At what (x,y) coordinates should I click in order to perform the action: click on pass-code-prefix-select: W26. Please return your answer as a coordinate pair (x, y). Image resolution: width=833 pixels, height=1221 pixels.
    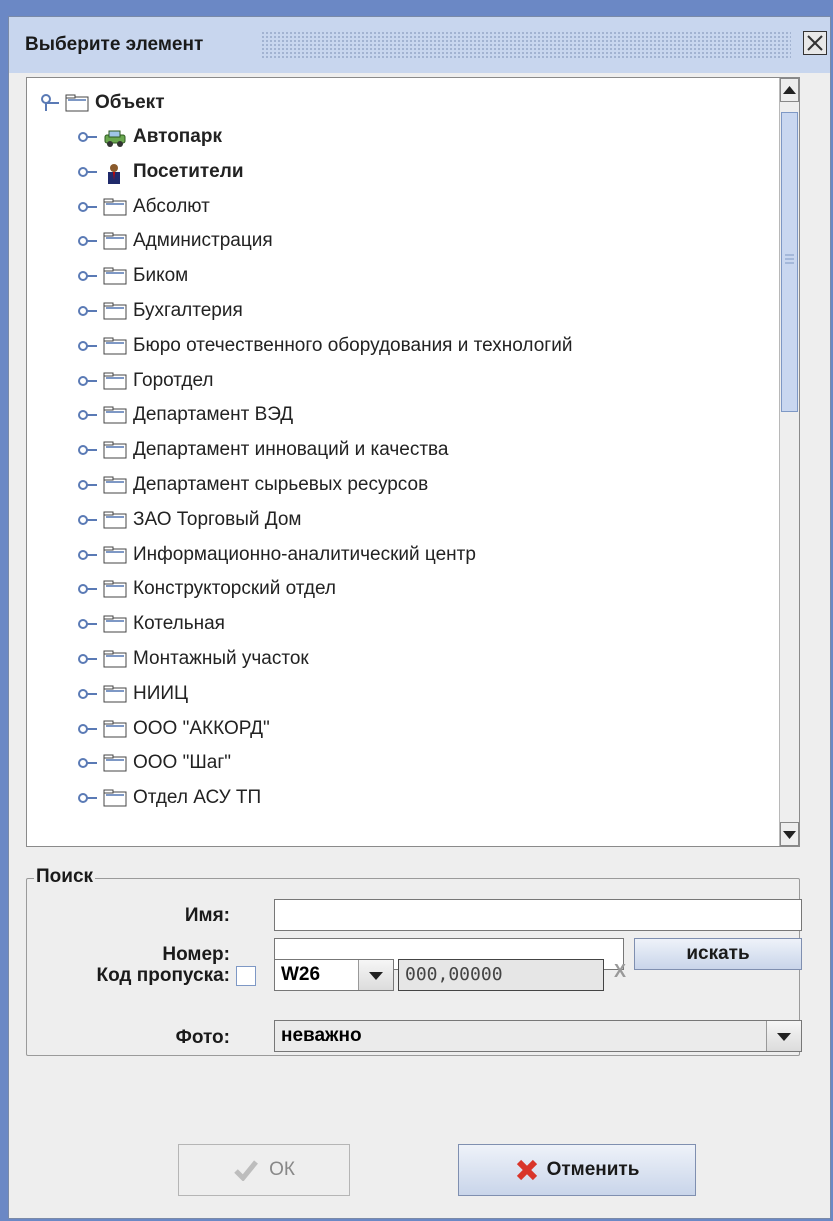
    Looking at the image, I should click on (334, 975).